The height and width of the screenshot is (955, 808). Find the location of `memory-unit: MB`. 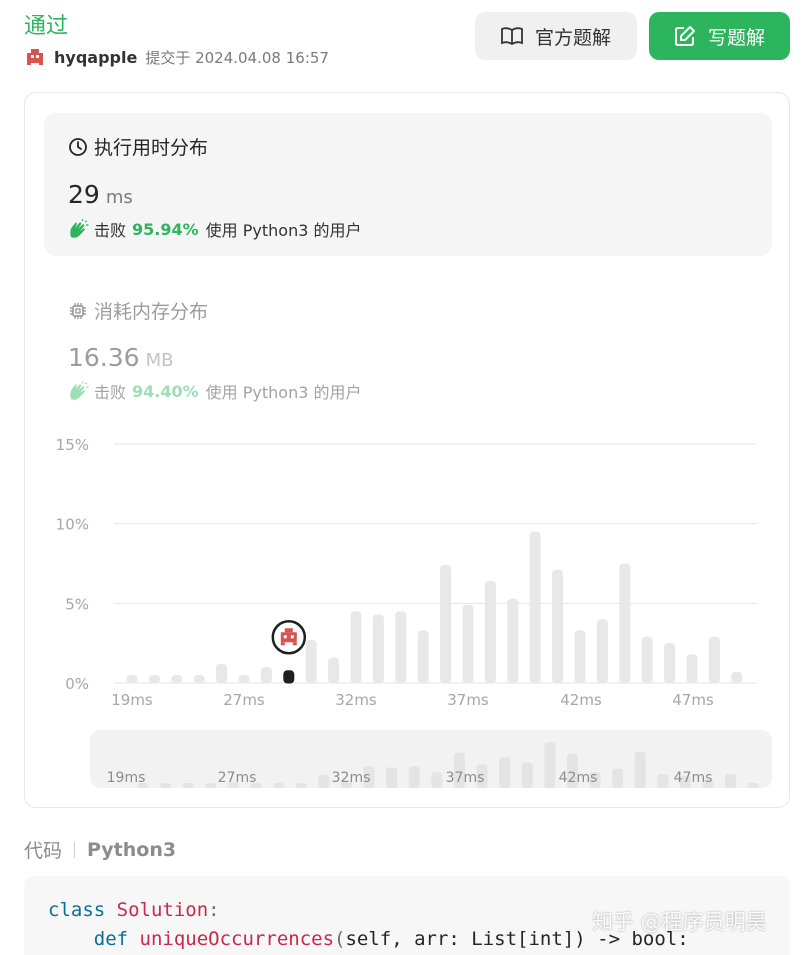

memory-unit: MB is located at coordinates (159, 360).